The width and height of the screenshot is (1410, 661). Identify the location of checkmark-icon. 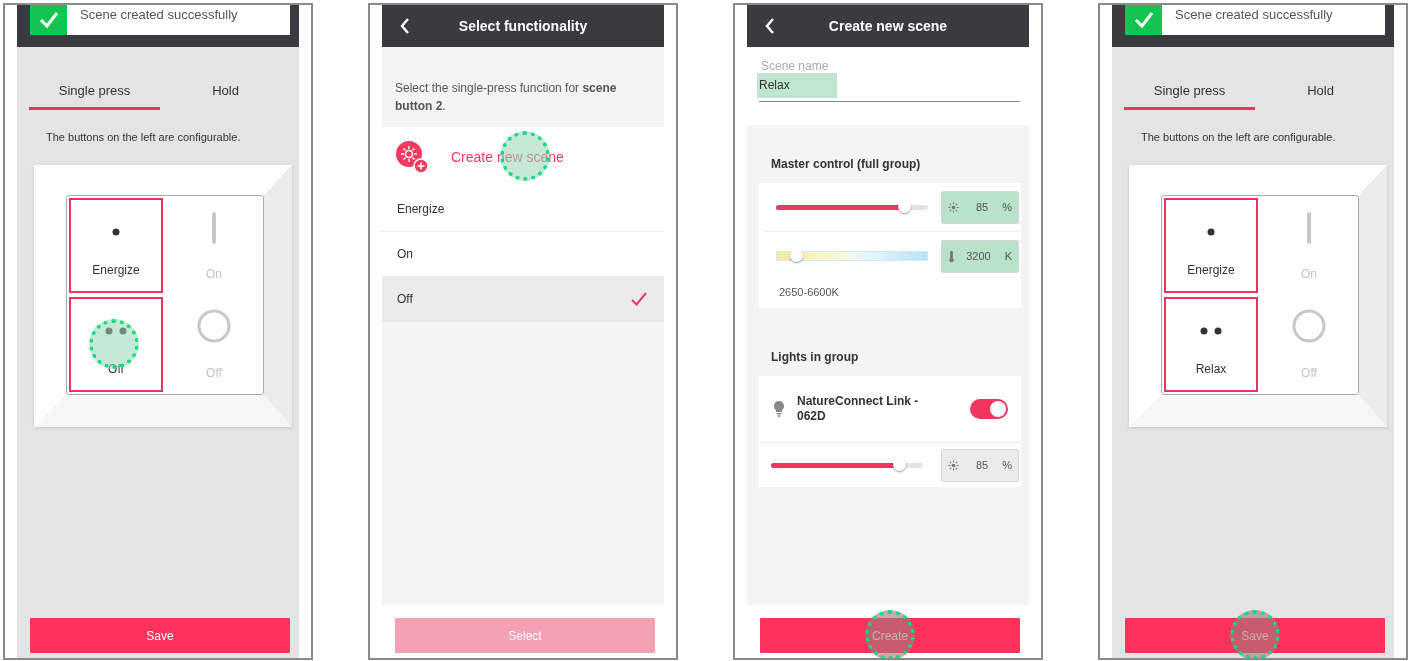
(639, 299).